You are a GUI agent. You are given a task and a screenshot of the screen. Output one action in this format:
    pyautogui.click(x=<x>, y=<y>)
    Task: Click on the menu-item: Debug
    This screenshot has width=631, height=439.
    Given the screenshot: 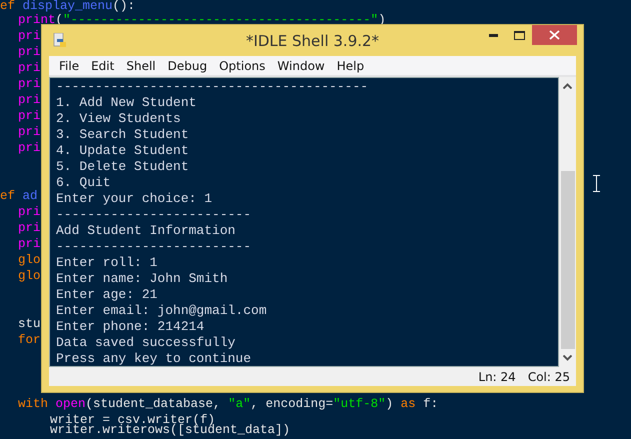 What is the action you would take?
    pyautogui.click(x=188, y=65)
    